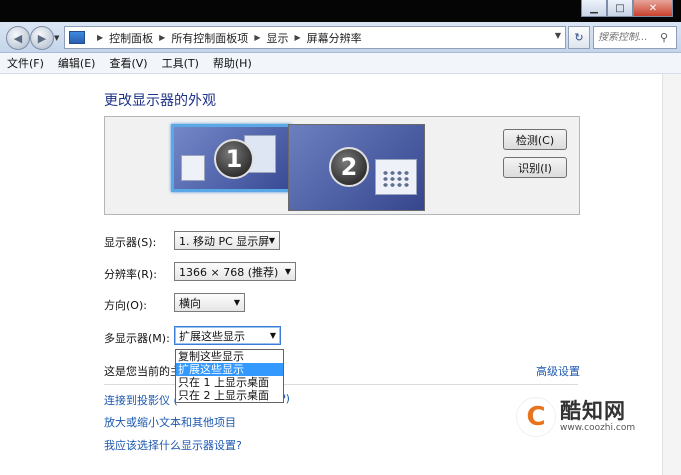 The image size is (681, 475). I want to click on multiple-displays-label: 多显示器(M):, so click(137, 338).